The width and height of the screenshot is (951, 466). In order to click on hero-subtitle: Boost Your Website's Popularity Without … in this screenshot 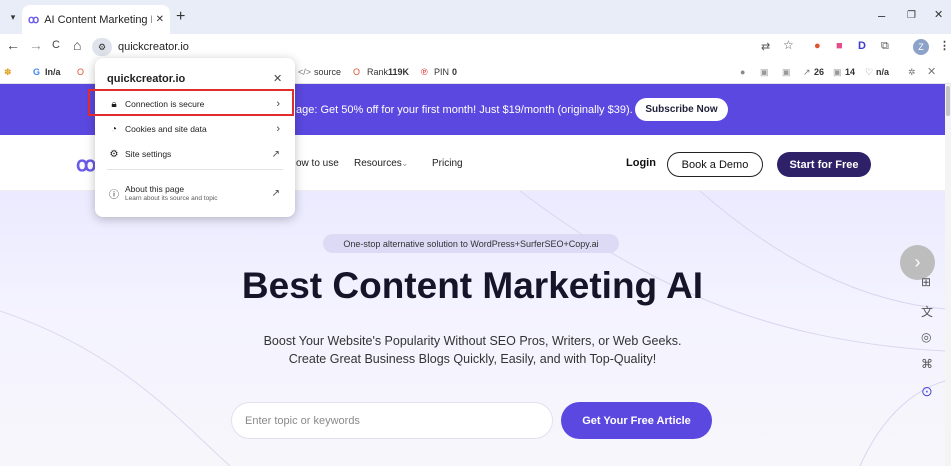, I will do `click(472, 350)`.